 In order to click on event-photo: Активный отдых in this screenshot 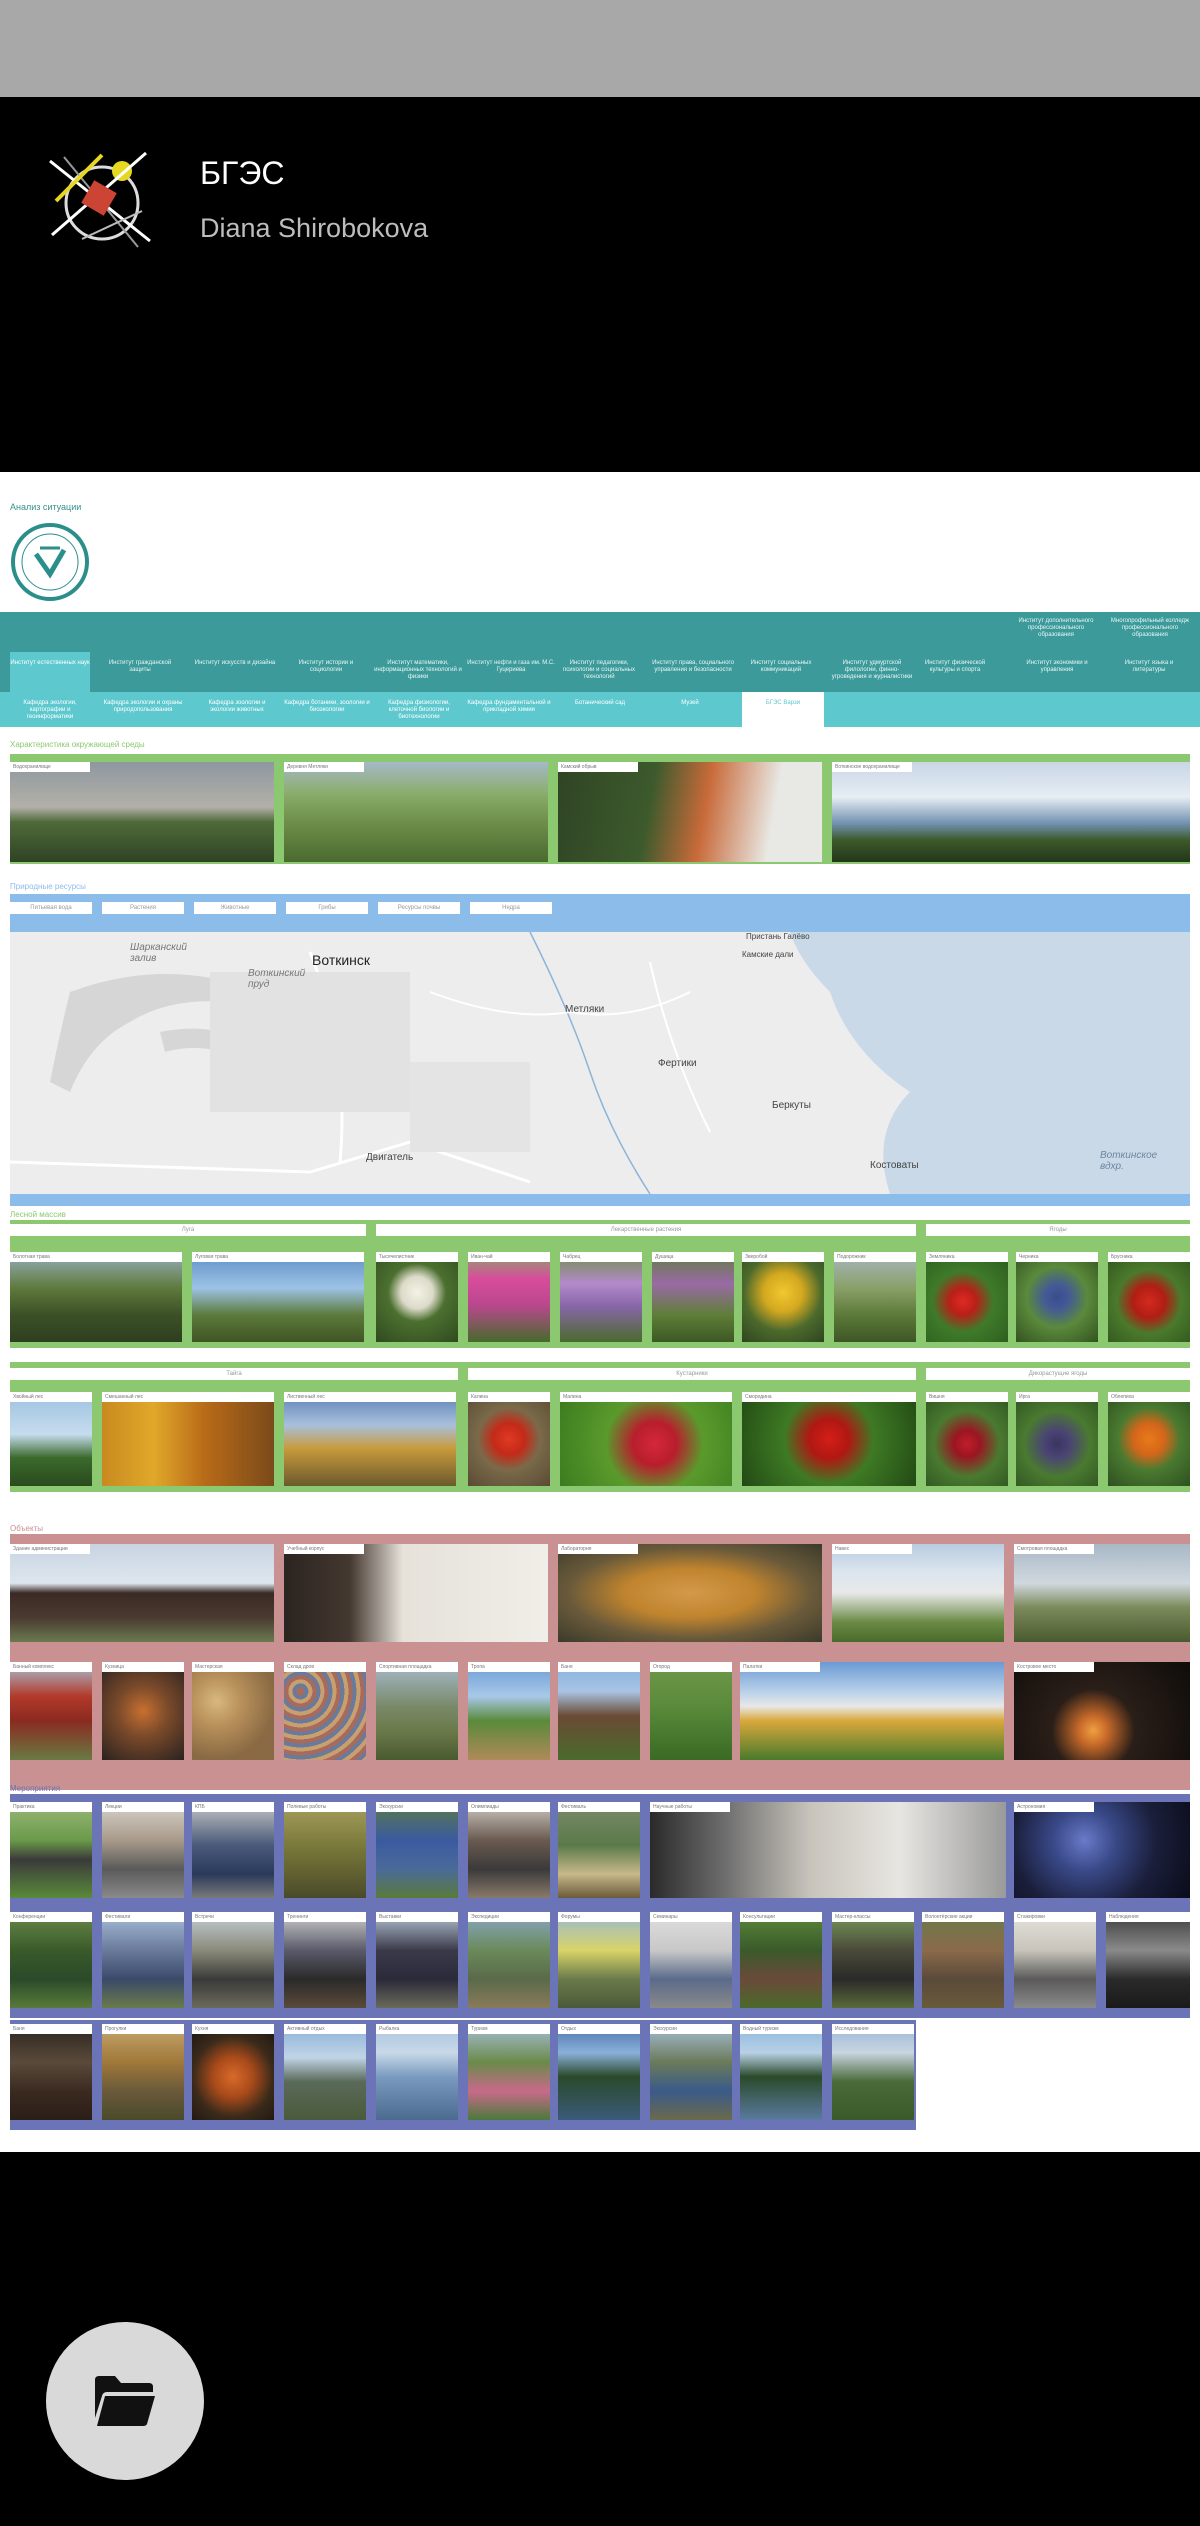, I will do `click(325, 2072)`.